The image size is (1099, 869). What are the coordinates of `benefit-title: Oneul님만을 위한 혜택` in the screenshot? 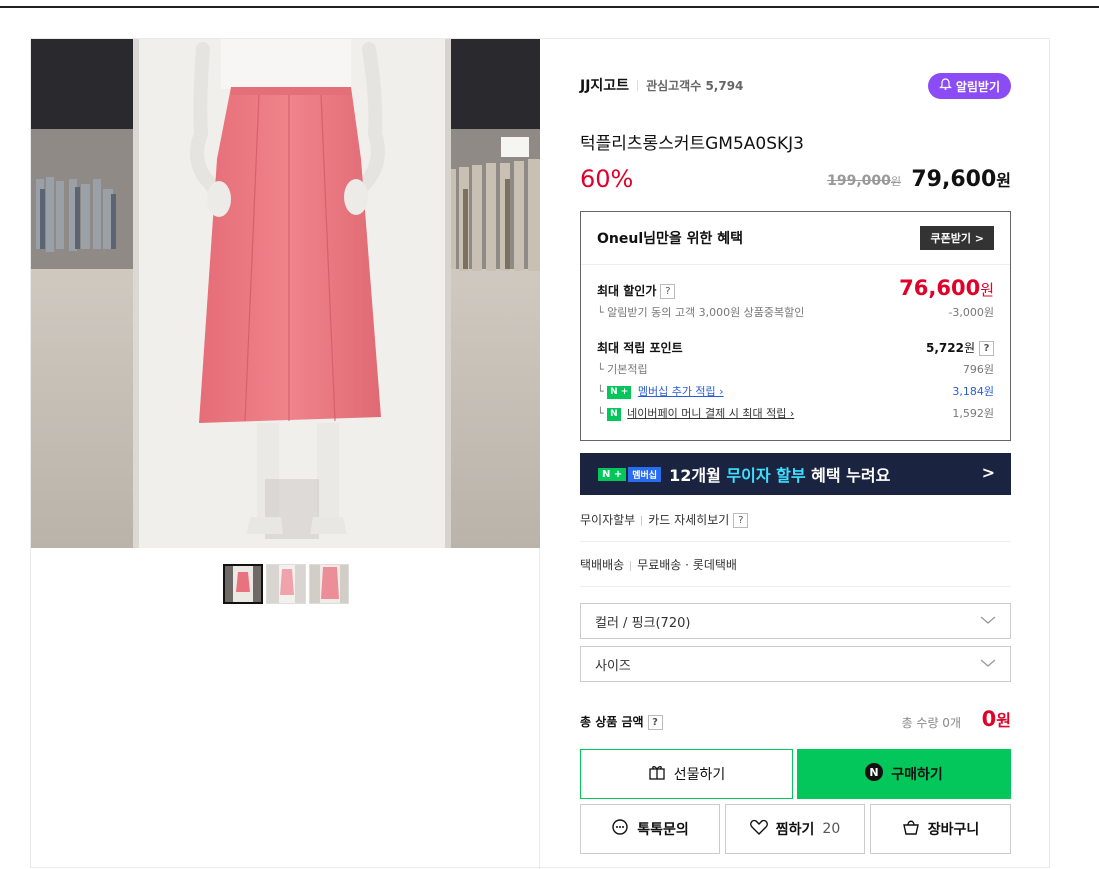 It's located at (670, 239).